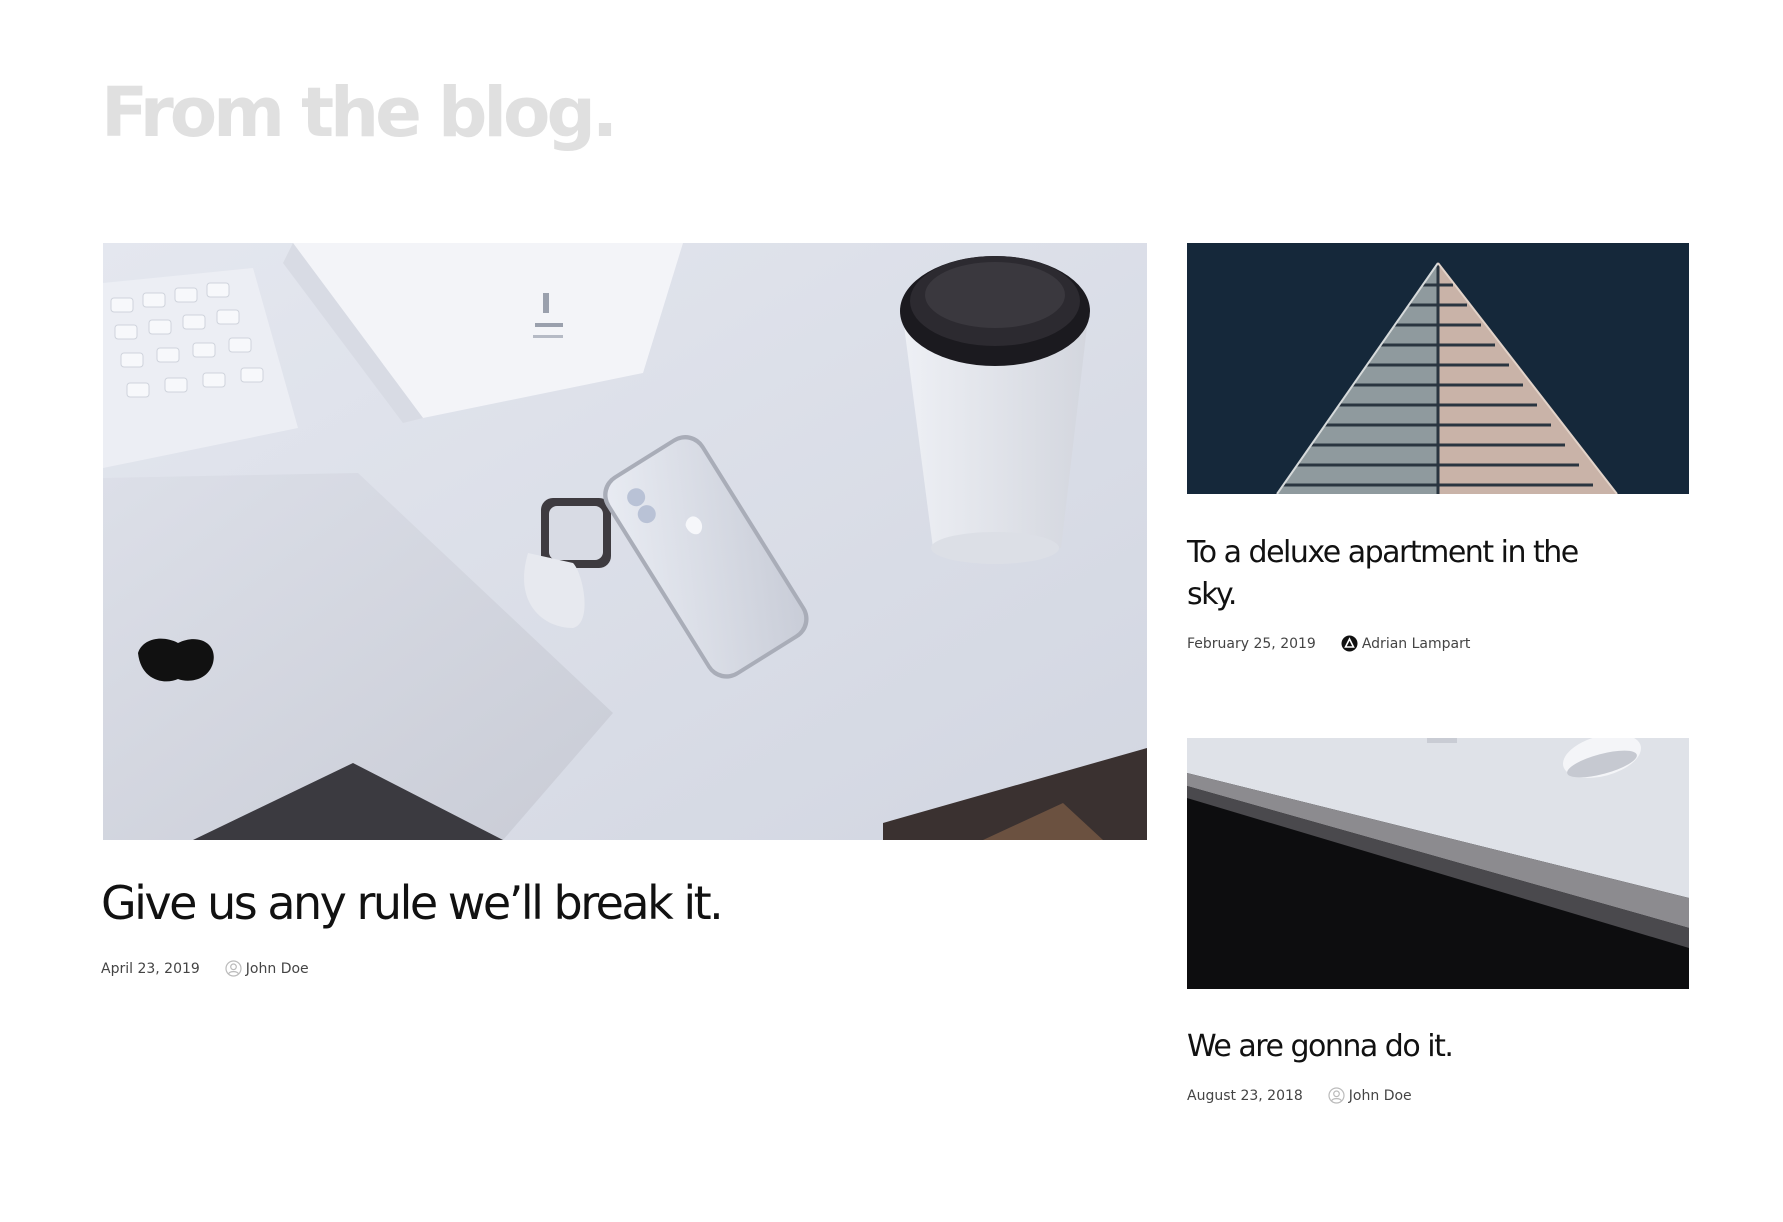 The width and height of the screenshot is (1783, 1222). Describe the element at coordinates (412, 903) in the screenshot. I see `featured-post-title: Give us any rule we’ll break it.` at that location.